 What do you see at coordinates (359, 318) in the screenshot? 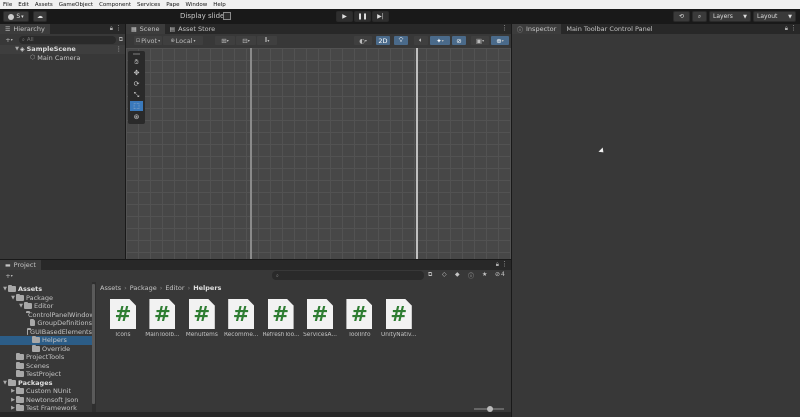
I see `asset-script-file: # ToolInfo` at bounding box center [359, 318].